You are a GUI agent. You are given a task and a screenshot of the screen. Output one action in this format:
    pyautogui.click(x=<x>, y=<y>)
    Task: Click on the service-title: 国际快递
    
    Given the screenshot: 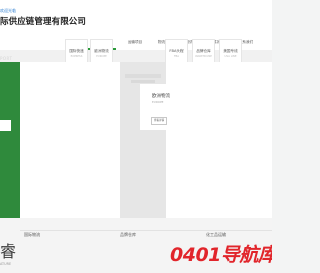 What is the action you would take?
    pyautogui.click(x=76, y=51)
    